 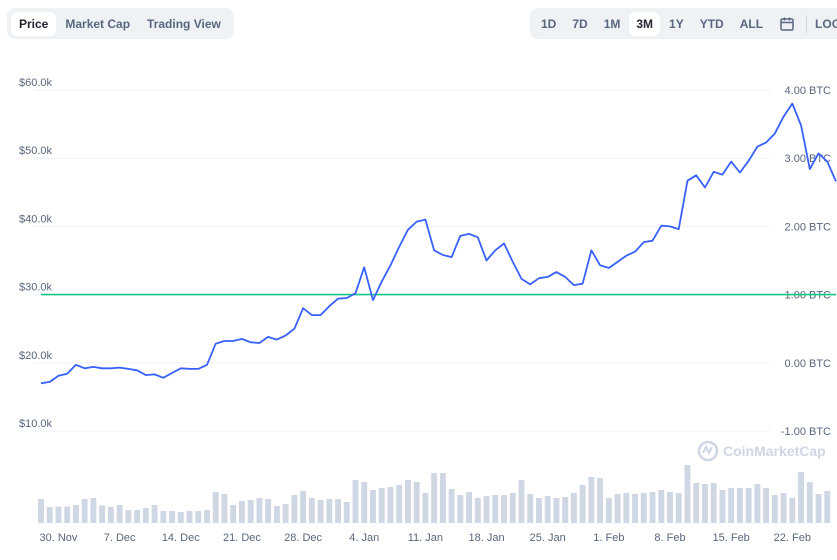 What do you see at coordinates (36, 253) in the screenshot?
I see `y-axis-left-labels: $60.0k $50.0k $40.0k $30.0k $20.0k $10.0k` at bounding box center [36, 253].